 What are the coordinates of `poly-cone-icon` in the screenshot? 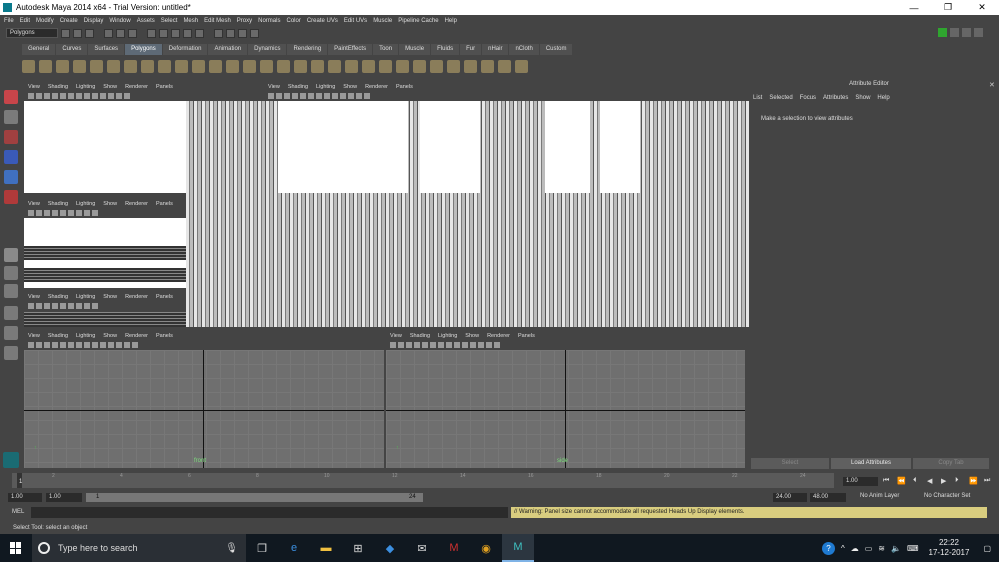 It's located at (79, 66).